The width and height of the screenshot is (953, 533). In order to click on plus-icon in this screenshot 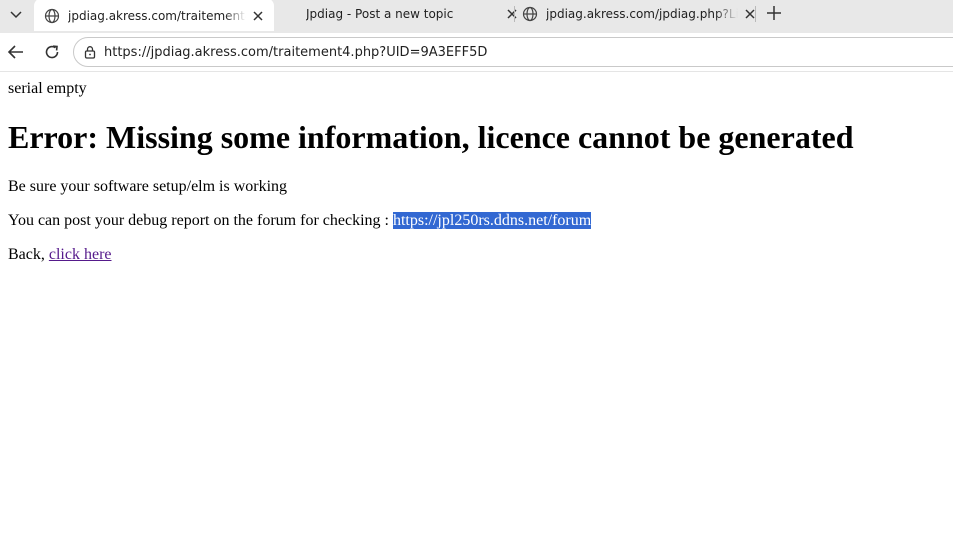, I will do `click(774, 13)`.